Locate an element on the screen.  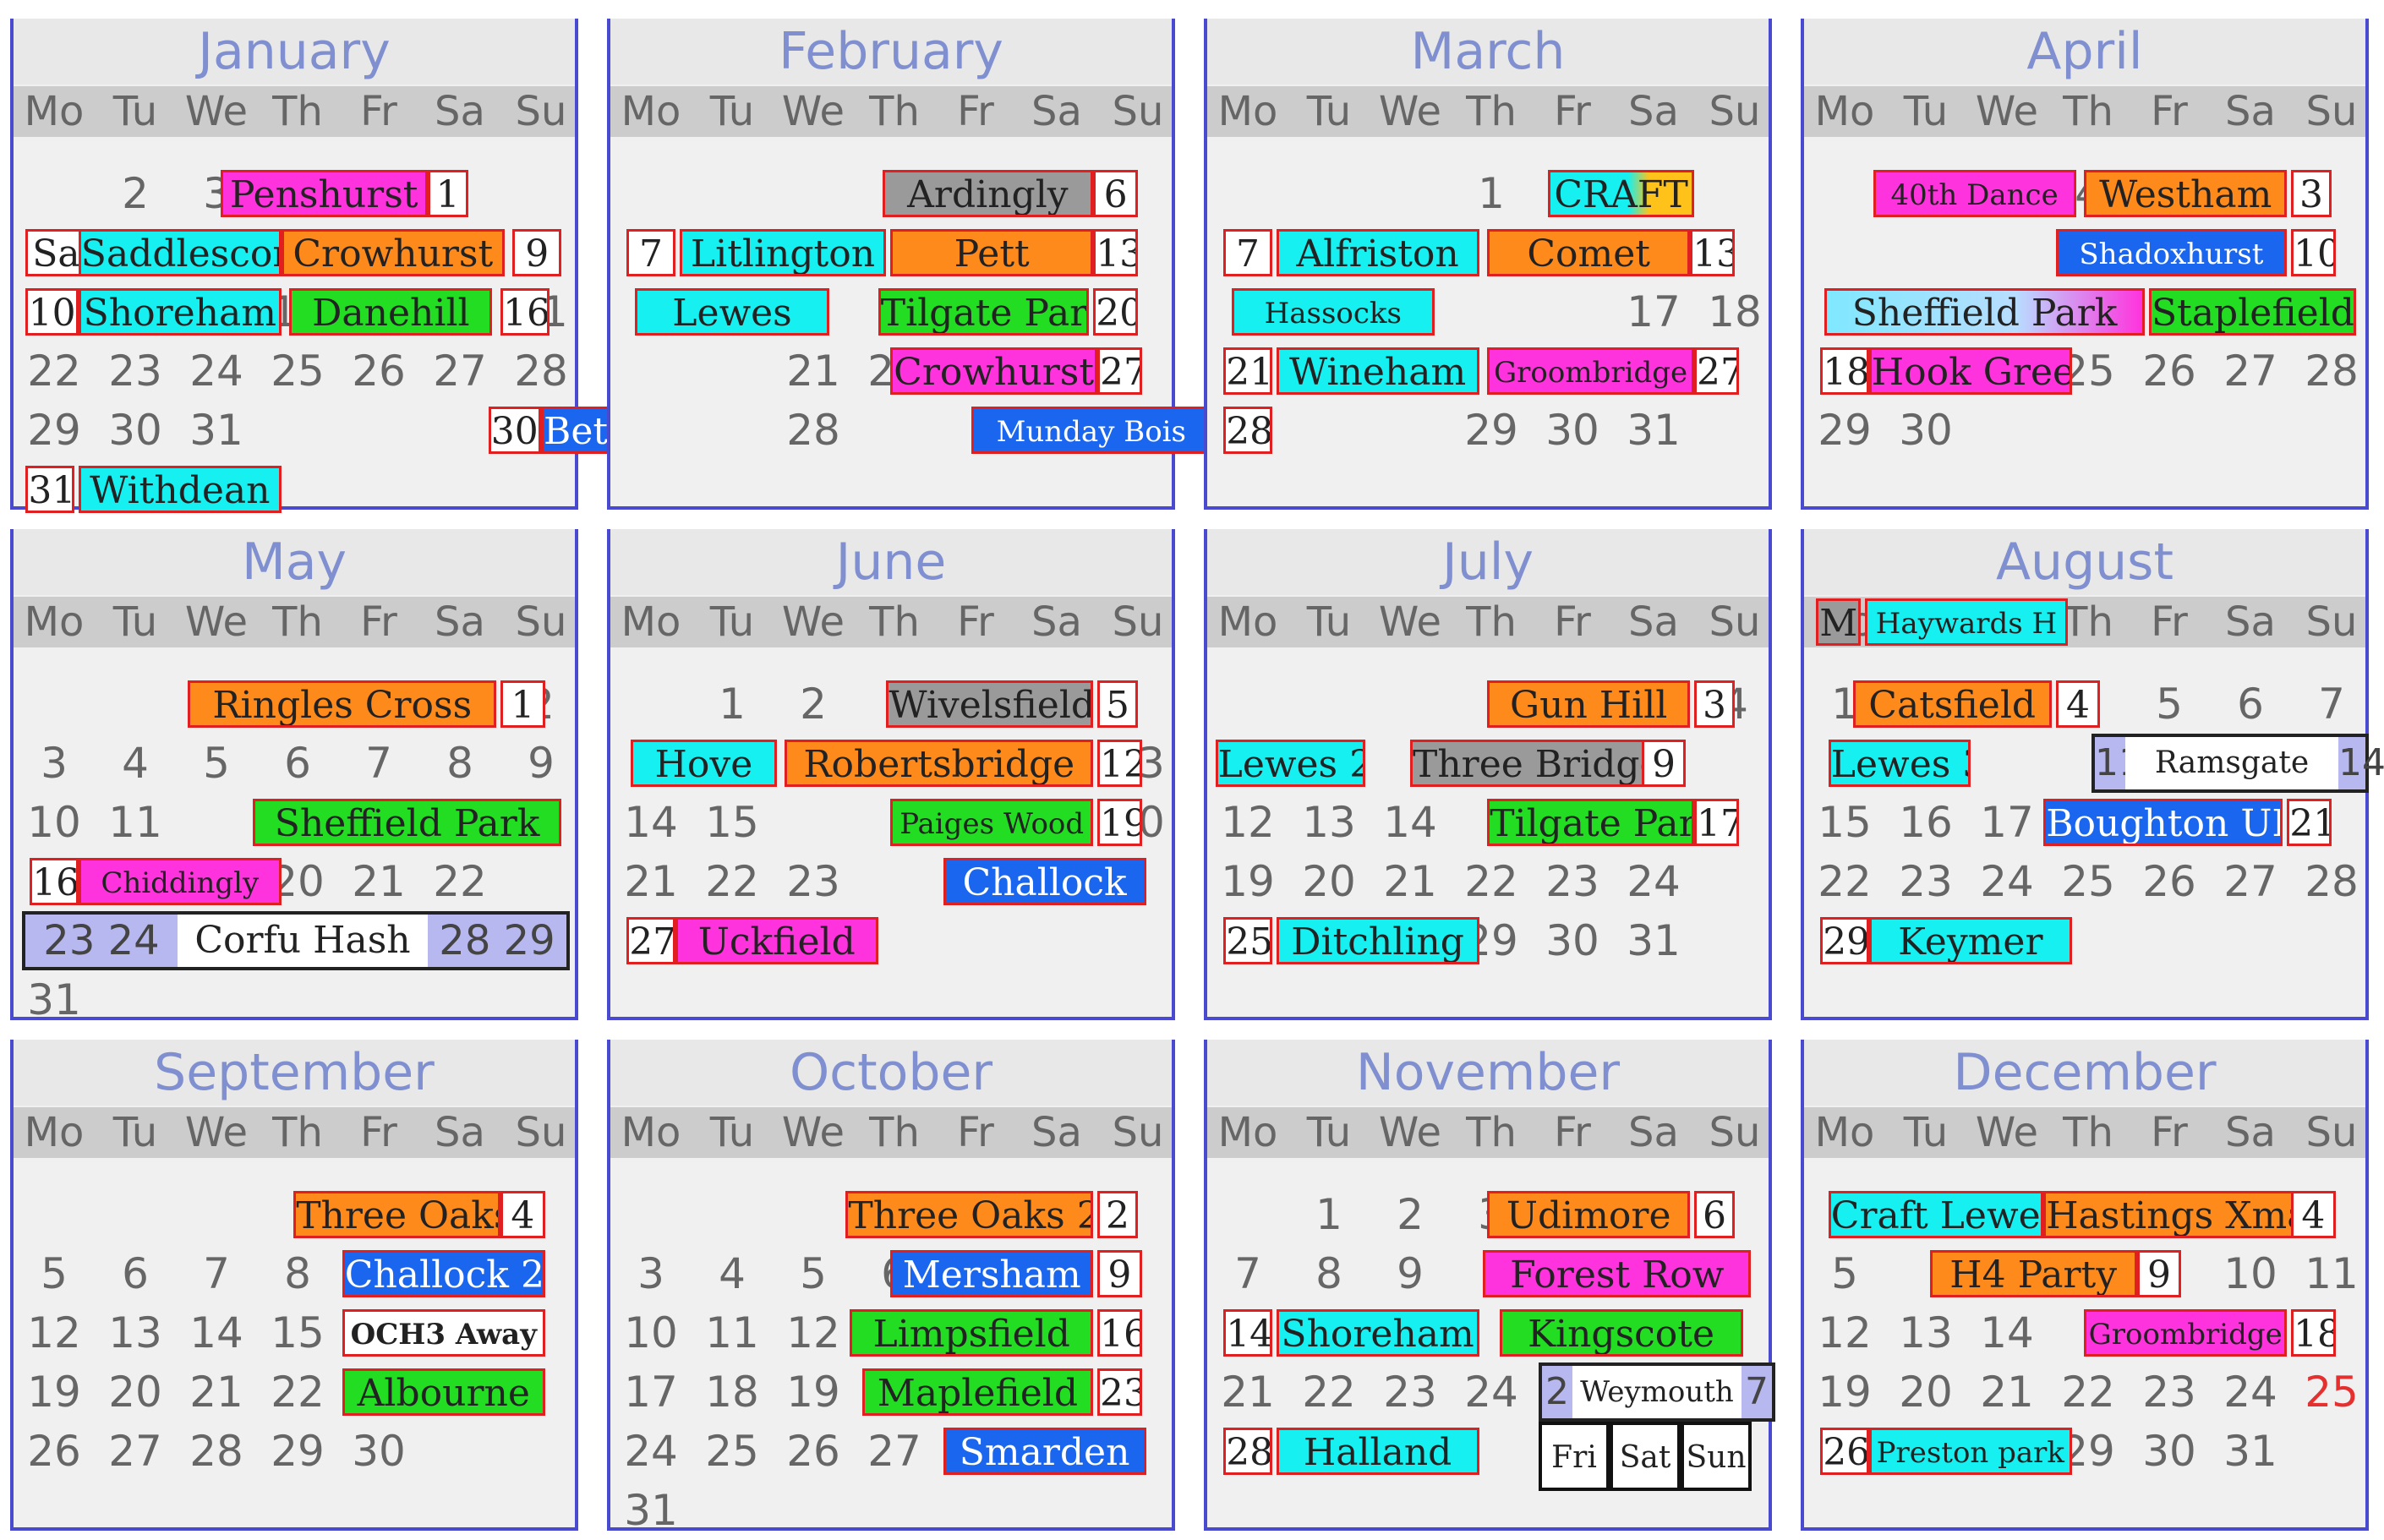
event-27: 27 is located at coordinates (651, 940).